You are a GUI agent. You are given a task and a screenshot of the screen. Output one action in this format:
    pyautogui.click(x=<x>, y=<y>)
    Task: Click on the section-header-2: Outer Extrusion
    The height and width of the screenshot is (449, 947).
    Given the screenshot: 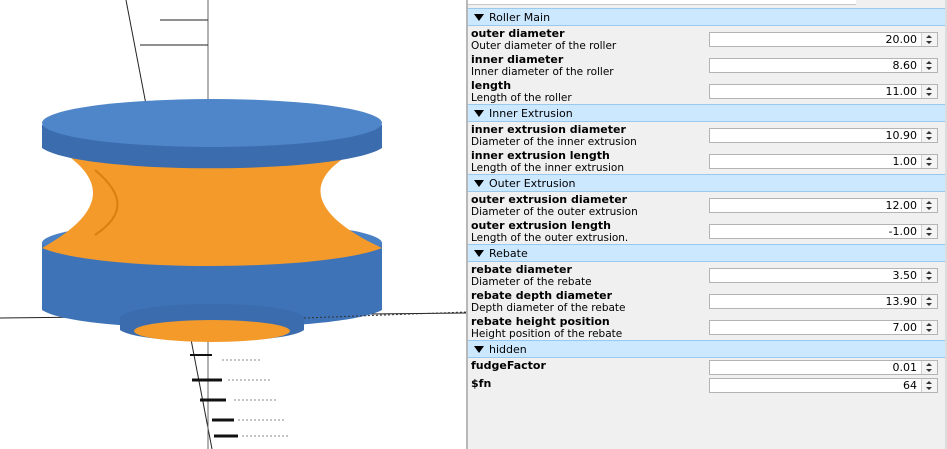 What is the action you would take?
    pyautogui.click(x=706, y=183)
    